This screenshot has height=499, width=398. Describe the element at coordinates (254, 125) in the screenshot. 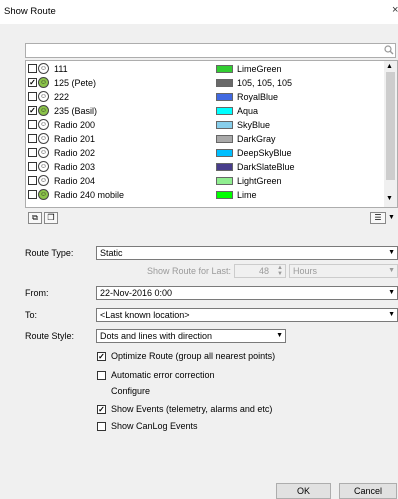

I see `color-name: SkyBlue` at that location.